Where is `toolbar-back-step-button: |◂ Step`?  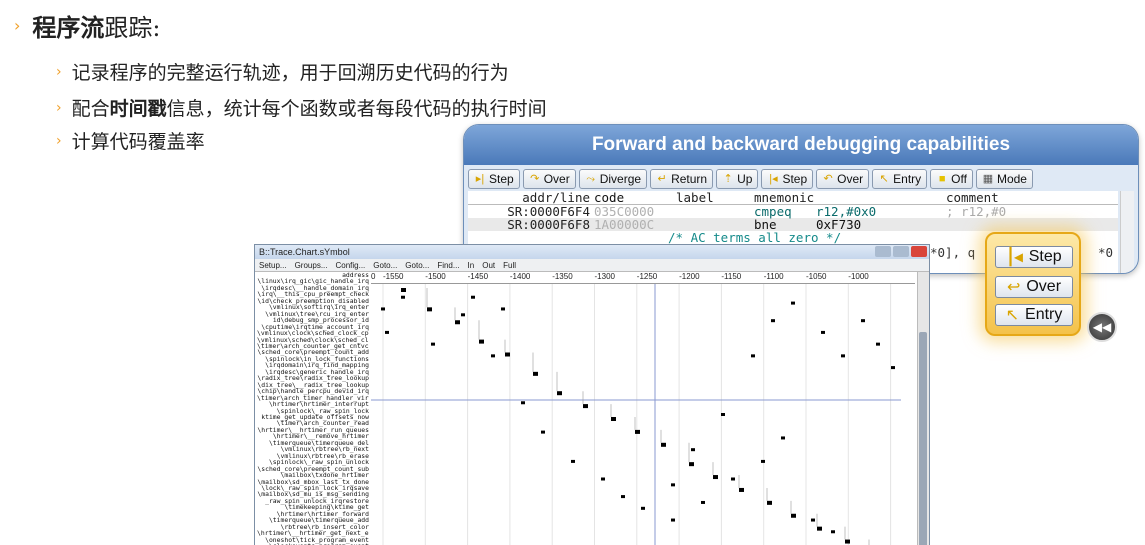 toolbar-back-step-button: |◂ Step is located at coordinates (787, 179).